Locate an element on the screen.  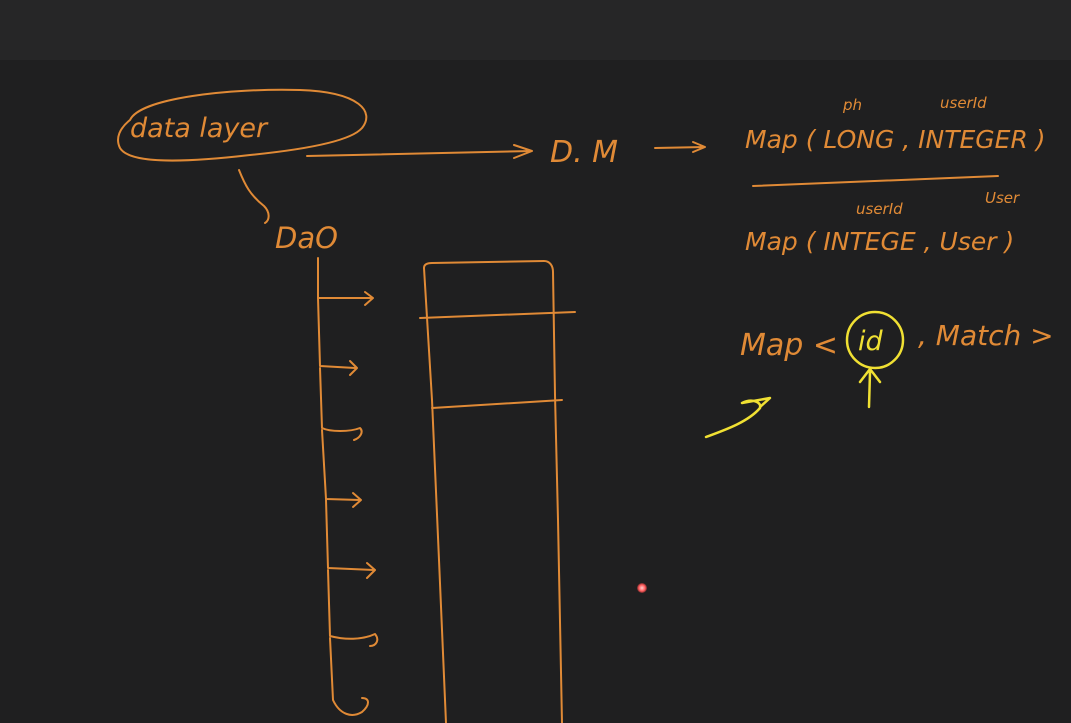
map2-annotation-right: User is located at coordinates (1002, 198).